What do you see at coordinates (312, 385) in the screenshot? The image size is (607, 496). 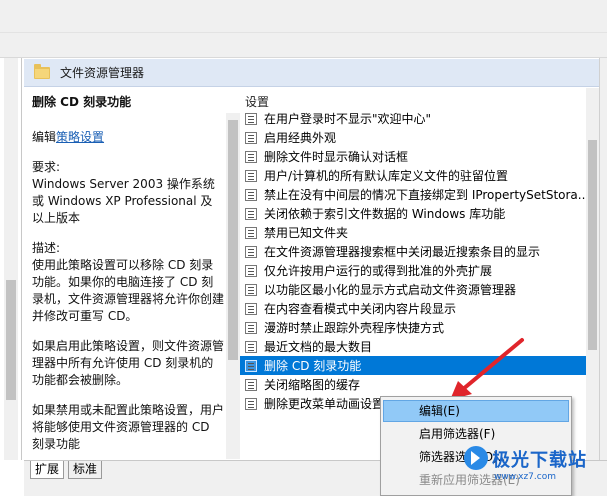 I see `list-item-label: 关闭缩略图的缓存` at bounding box center [312, 385].